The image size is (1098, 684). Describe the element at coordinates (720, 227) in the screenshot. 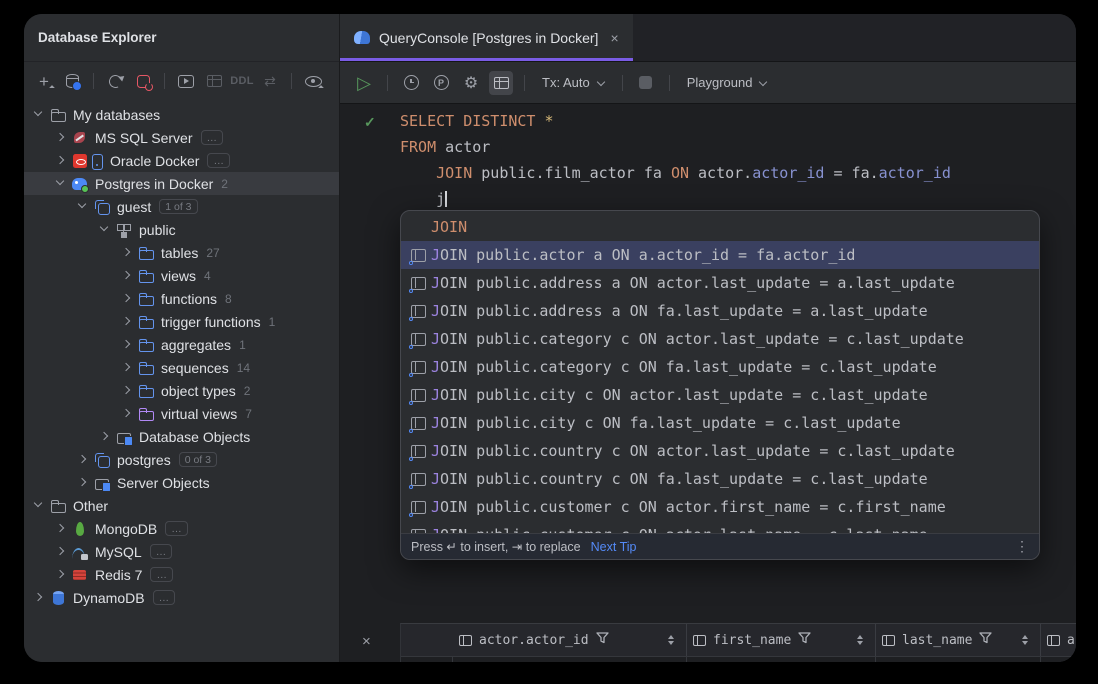

I see `completion-item: JOIN` at that location.